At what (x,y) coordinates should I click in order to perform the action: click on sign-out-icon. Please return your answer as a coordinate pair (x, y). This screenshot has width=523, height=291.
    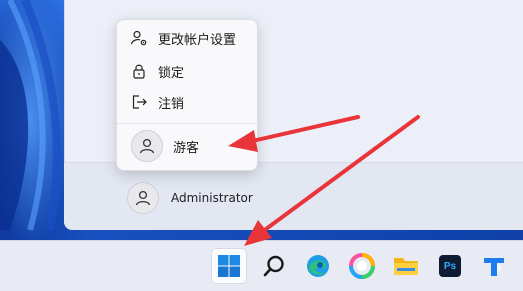
    Looking at the image, I should click on (139, 102).